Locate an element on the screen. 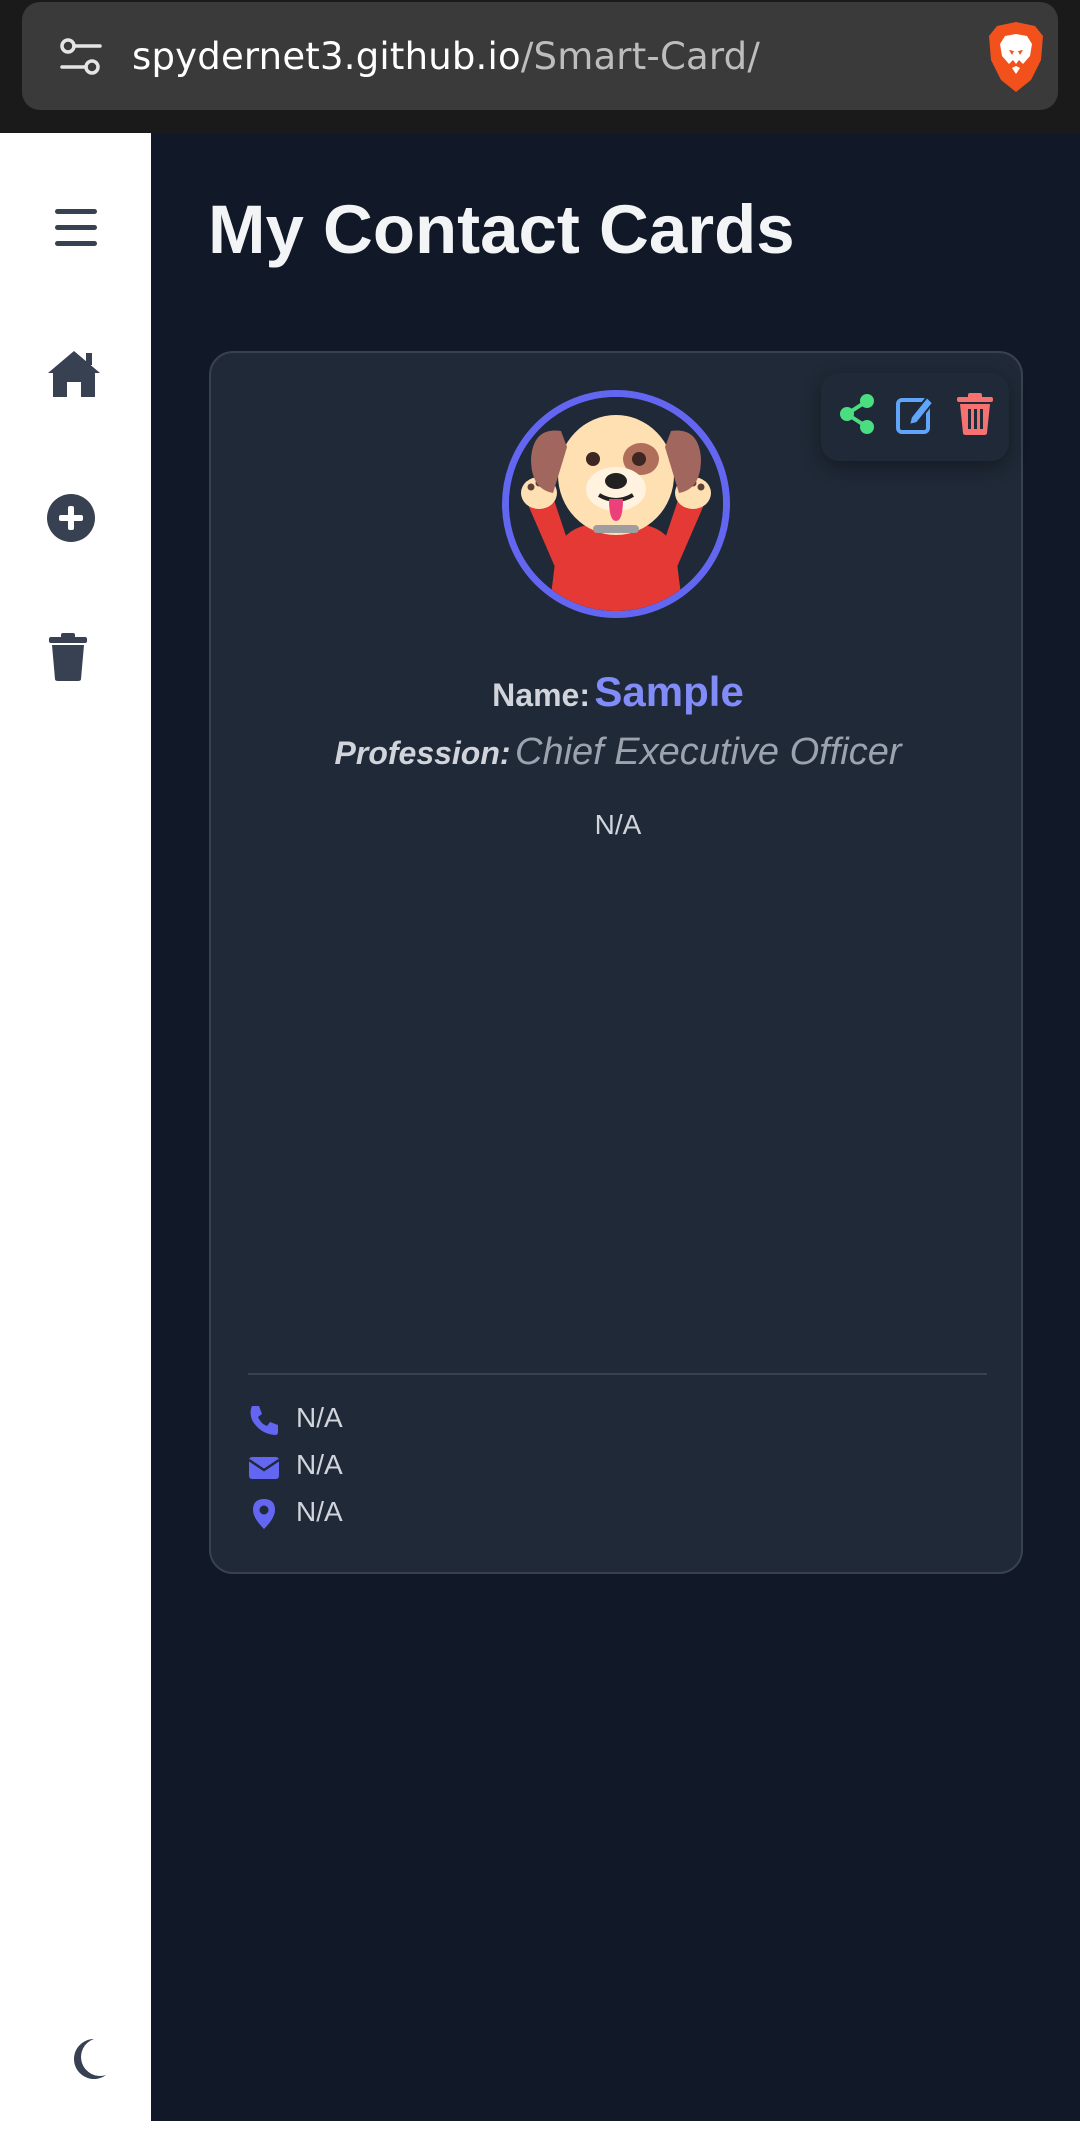 The height and width of the screenshot is (2129, 1080). phone-icon is located at coordinates (264, 1420).